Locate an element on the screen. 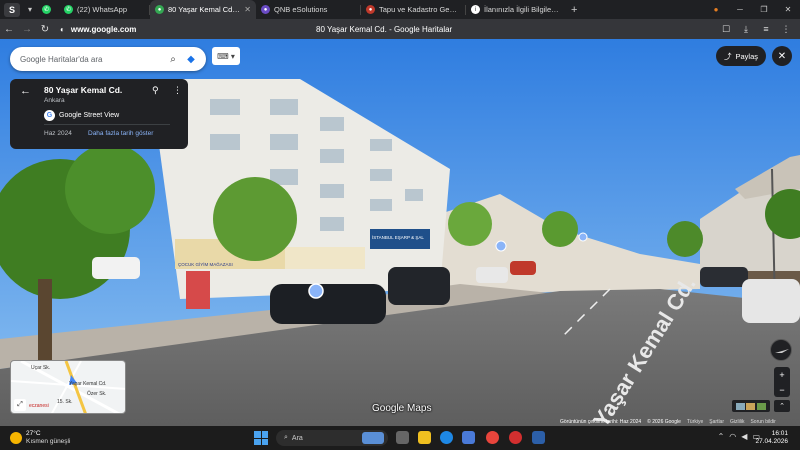  expand-up-button: ⌃ is located at coordinates (782, 406).